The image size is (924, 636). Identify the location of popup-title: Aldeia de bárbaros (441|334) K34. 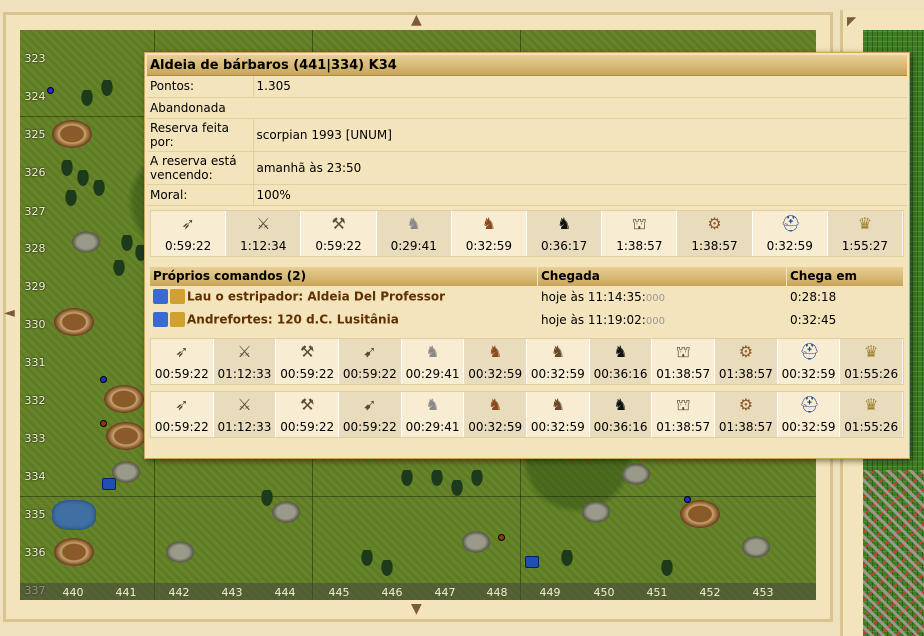
(527, 65).